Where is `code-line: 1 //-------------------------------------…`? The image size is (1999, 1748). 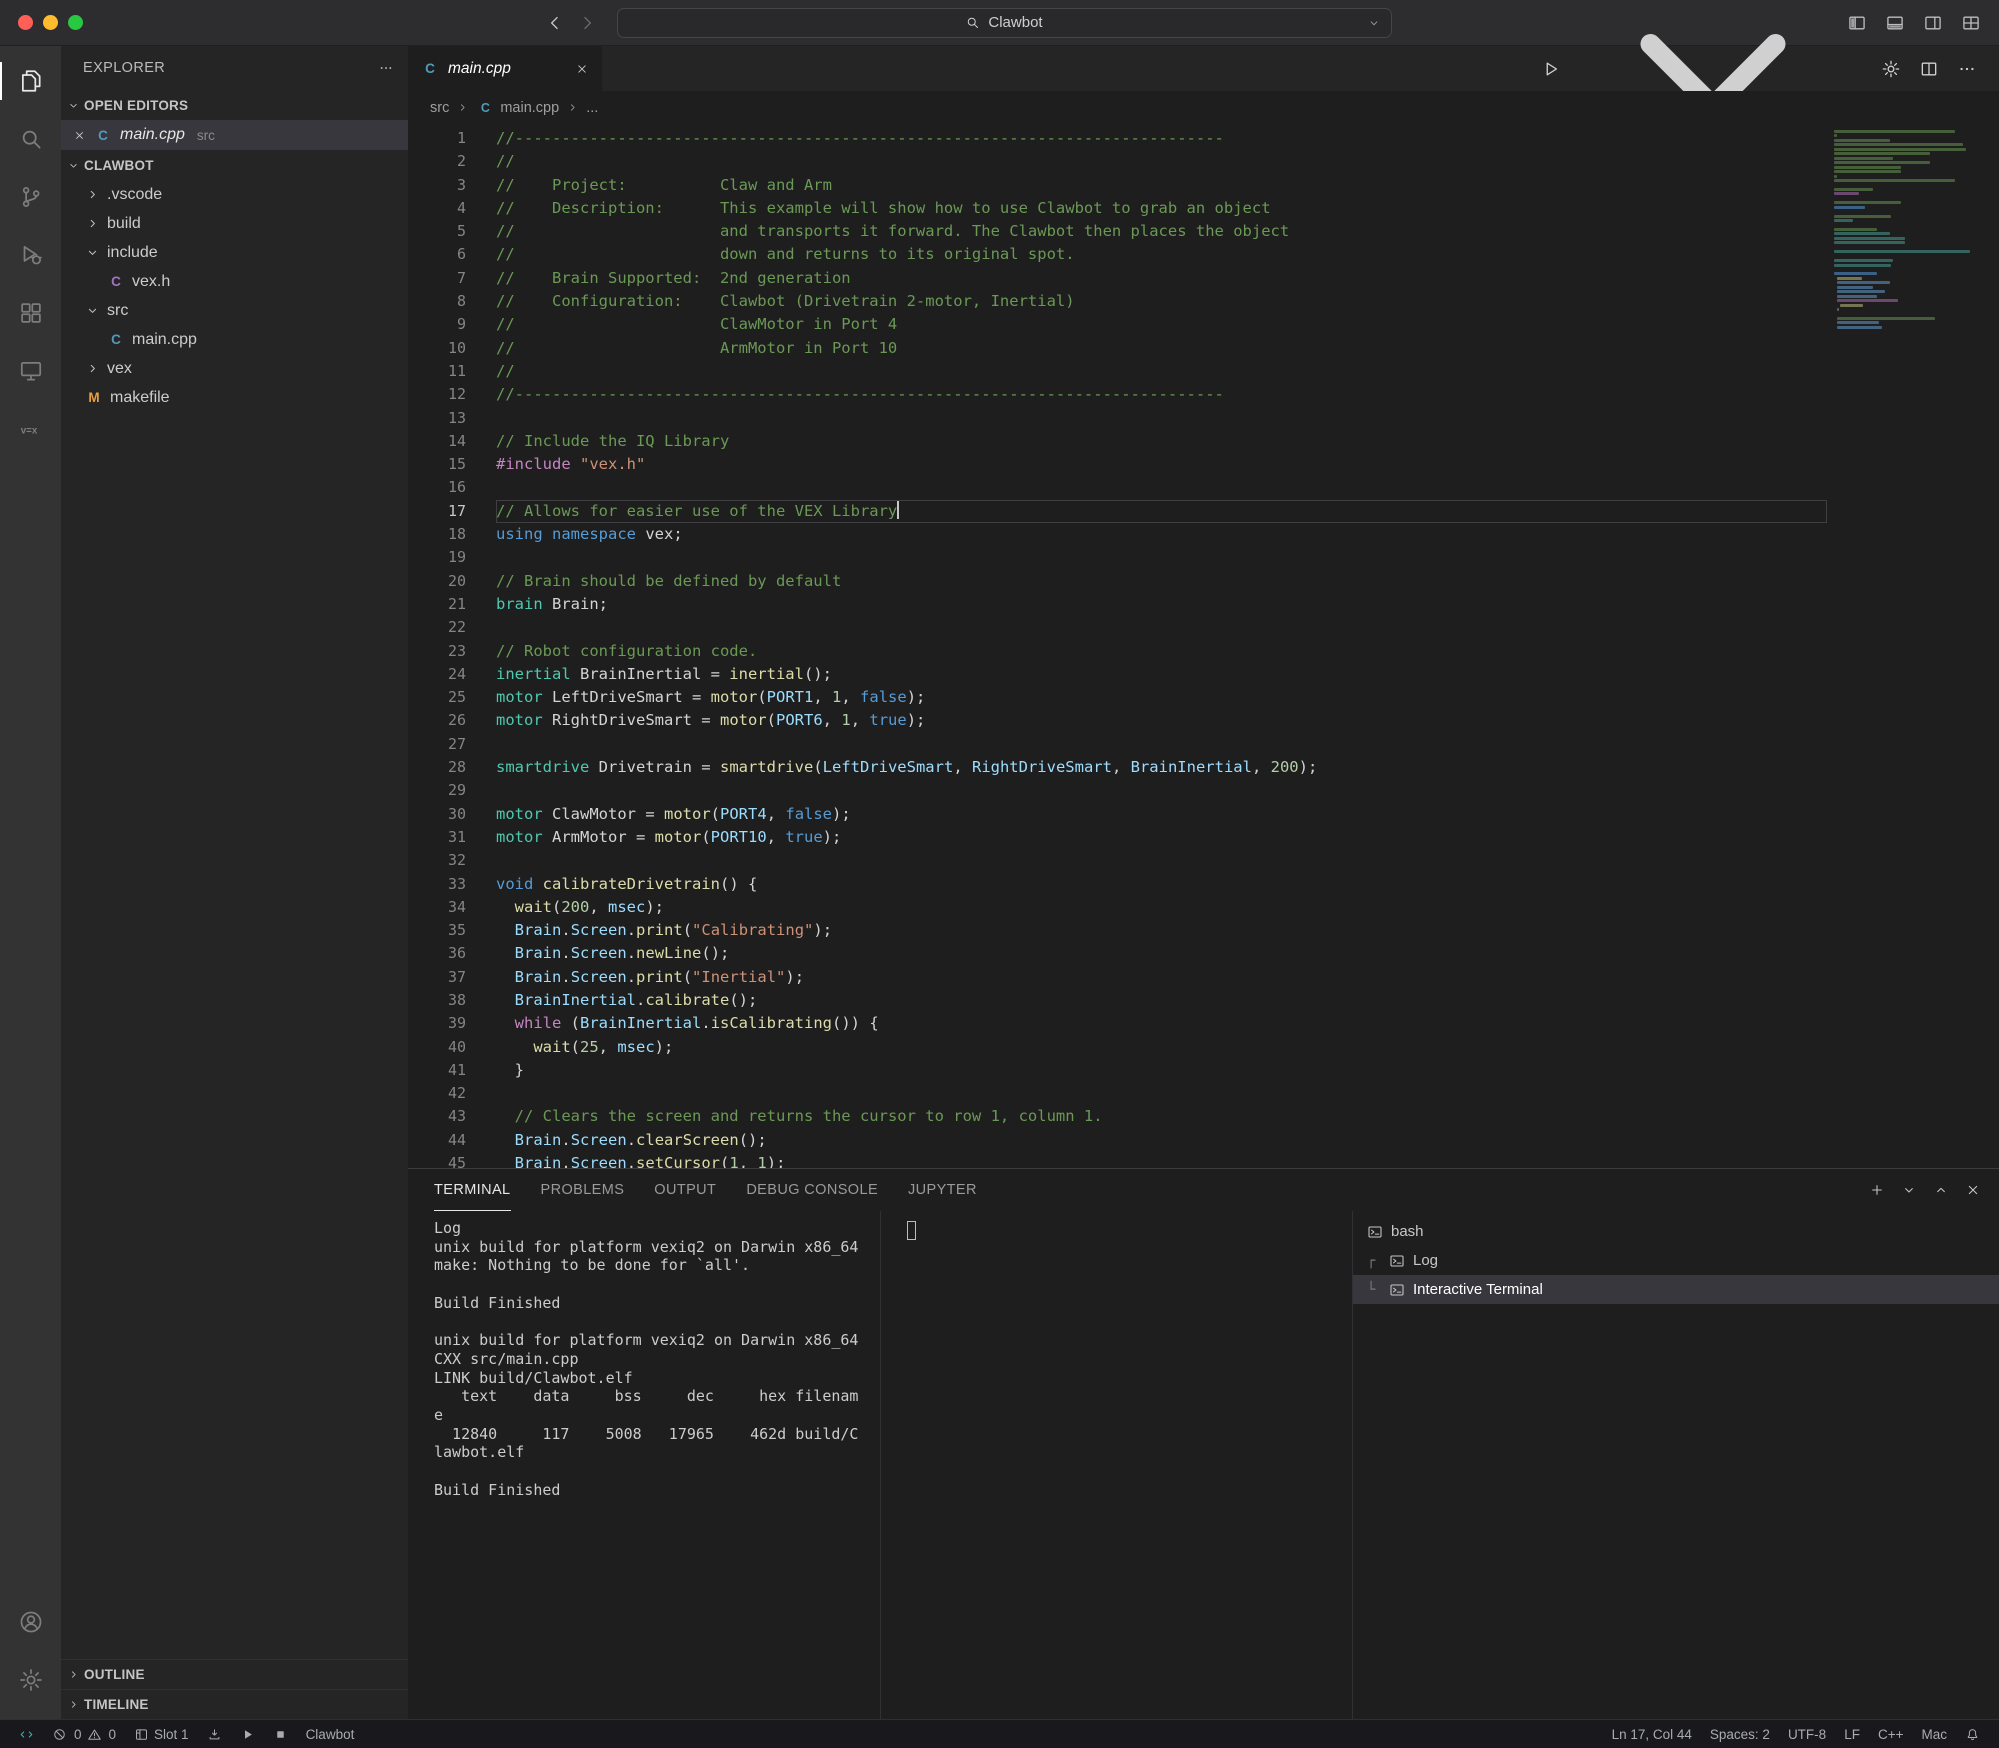 code-line: 1 //-------------------------------------… is located at coordinates (1118, 138).